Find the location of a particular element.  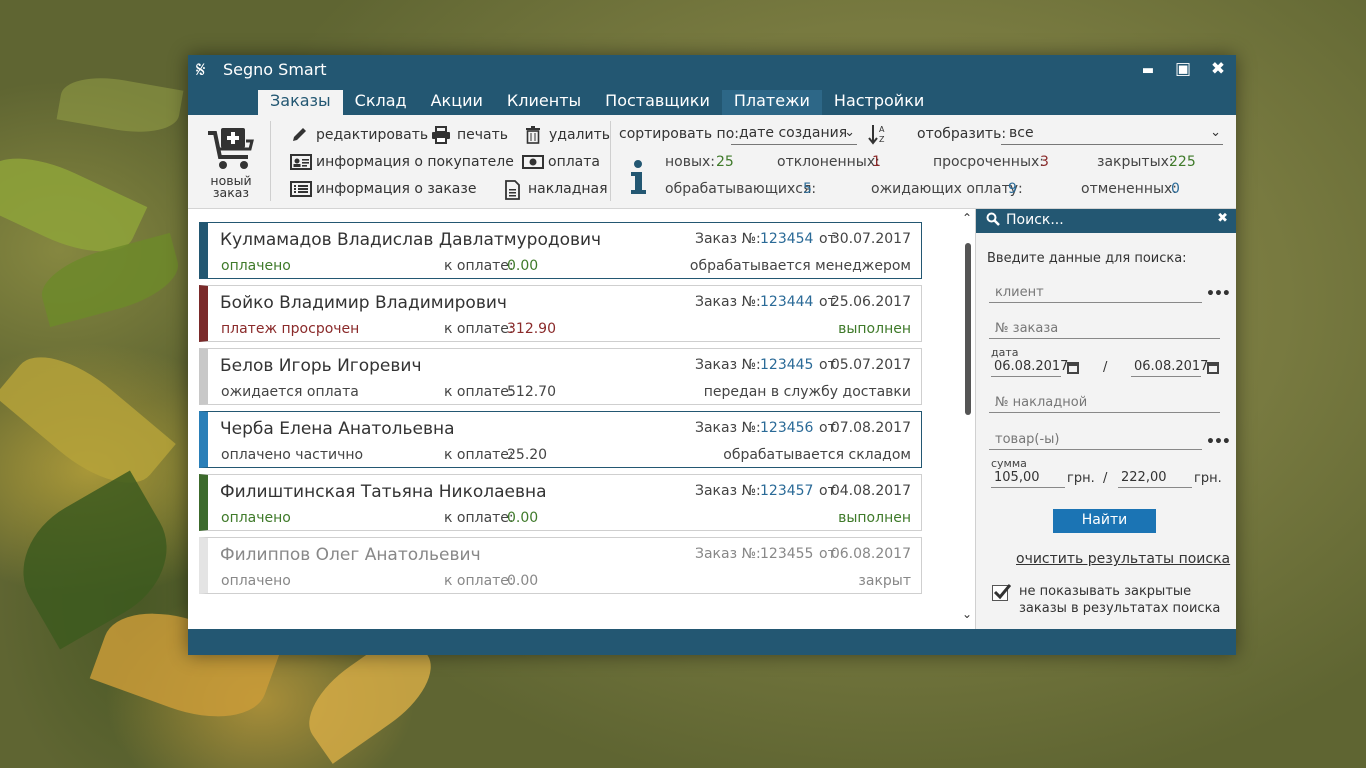

background-leaf is located at coordinates (88, 420).